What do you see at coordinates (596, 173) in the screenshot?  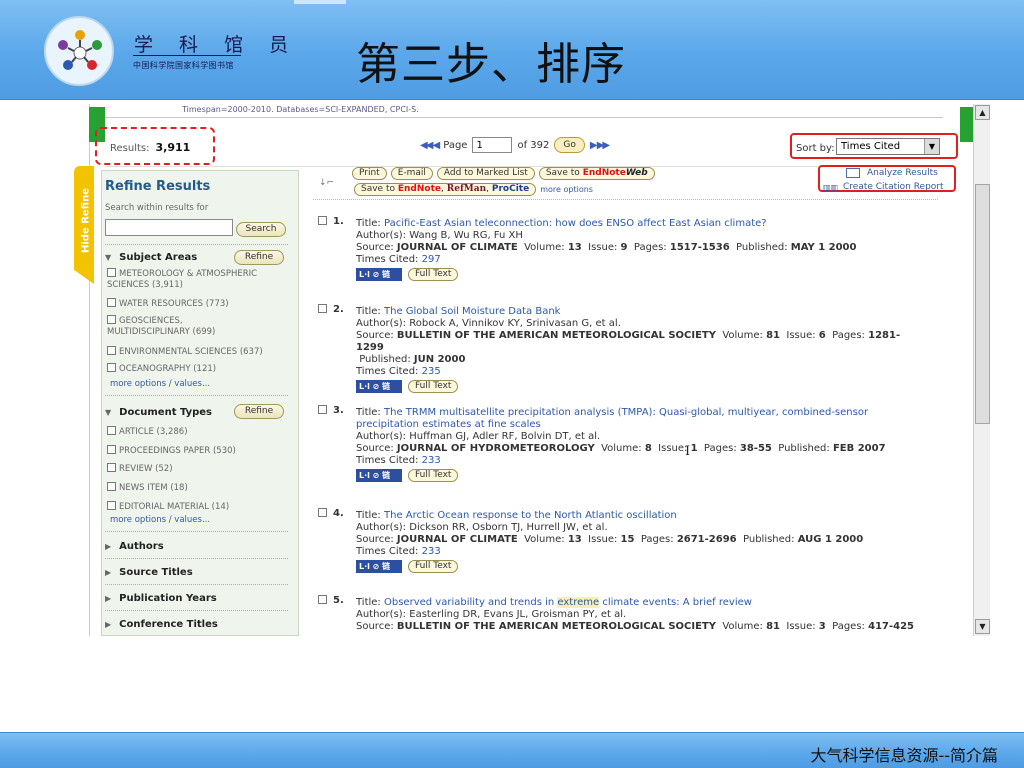 I see `save-to-endnote-web-button: Save to EndNoteWeb` at bounding box center [596, 173].